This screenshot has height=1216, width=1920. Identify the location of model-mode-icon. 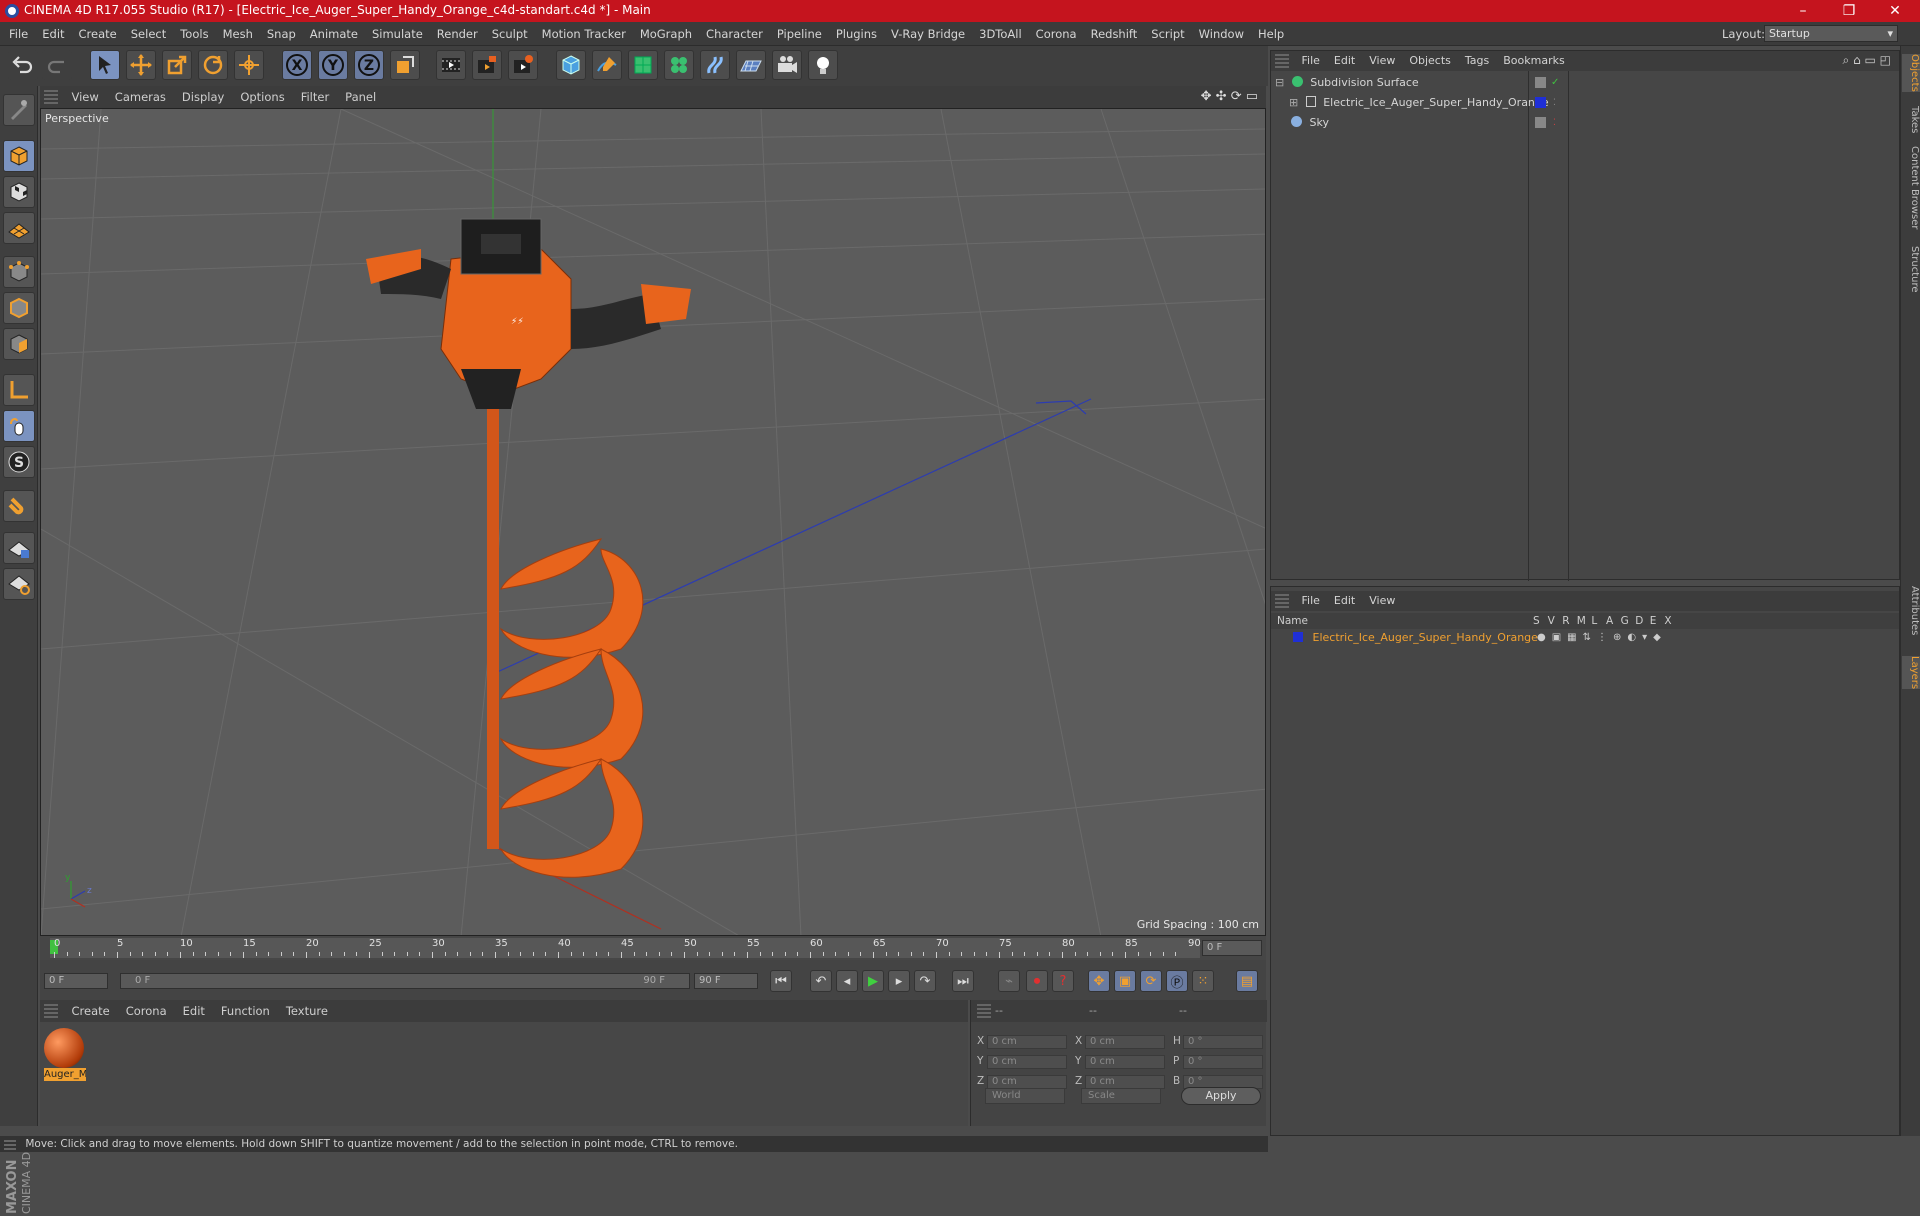
(19, 156).